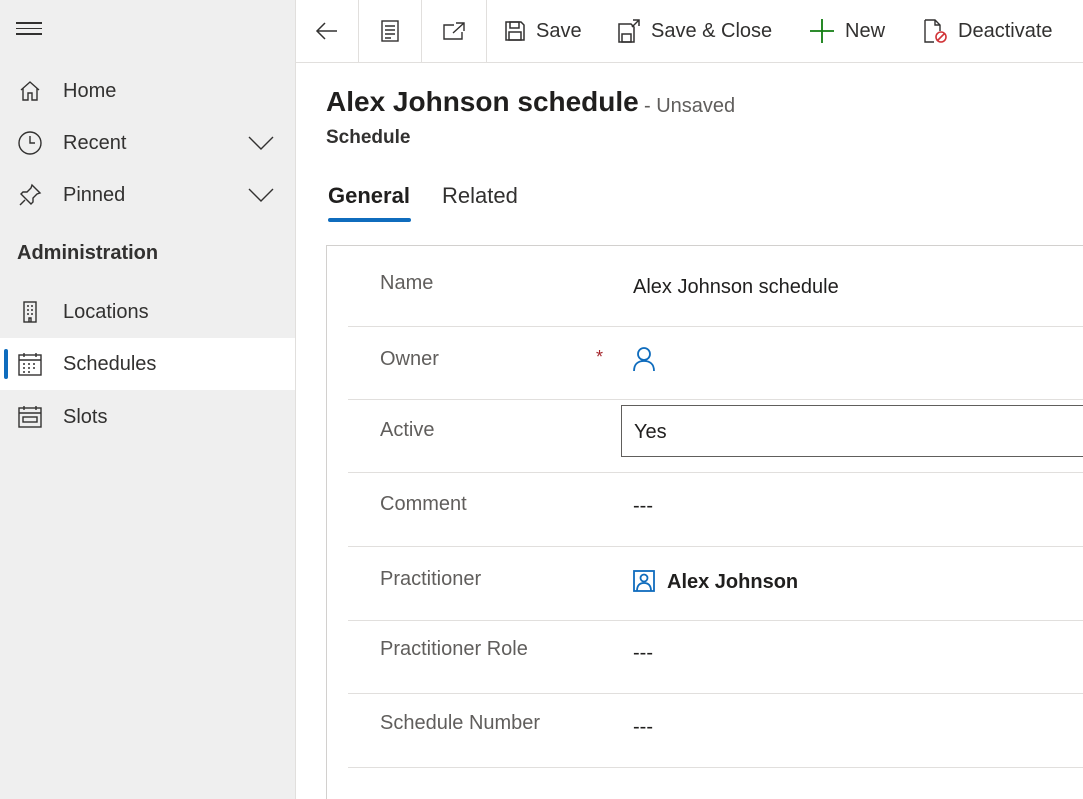 The height and width of the screenshot is (799, 1083). I want to click on back-arrow-icon, so click(326, 31).